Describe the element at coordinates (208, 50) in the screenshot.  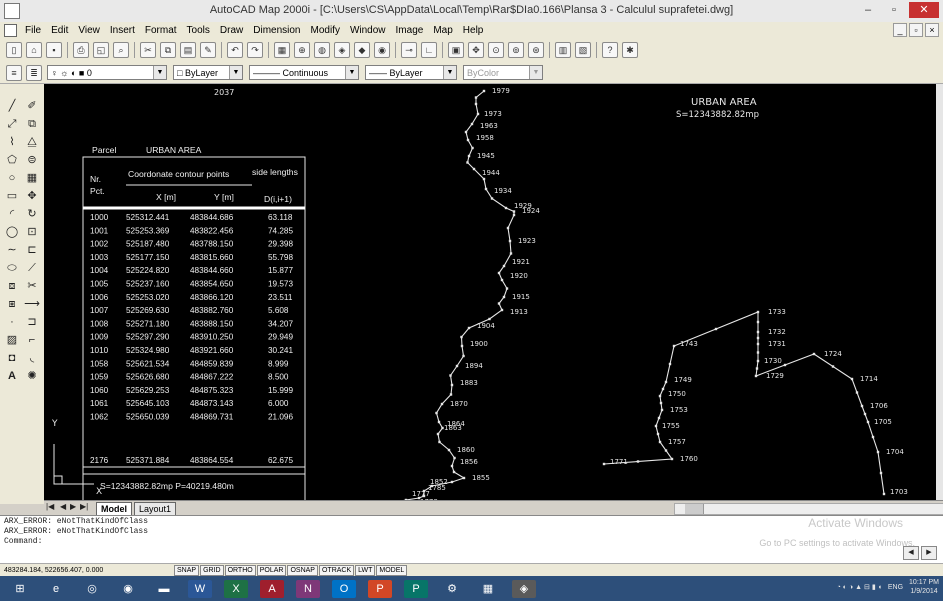
I see `match-properties-icon: ✎` at that location.